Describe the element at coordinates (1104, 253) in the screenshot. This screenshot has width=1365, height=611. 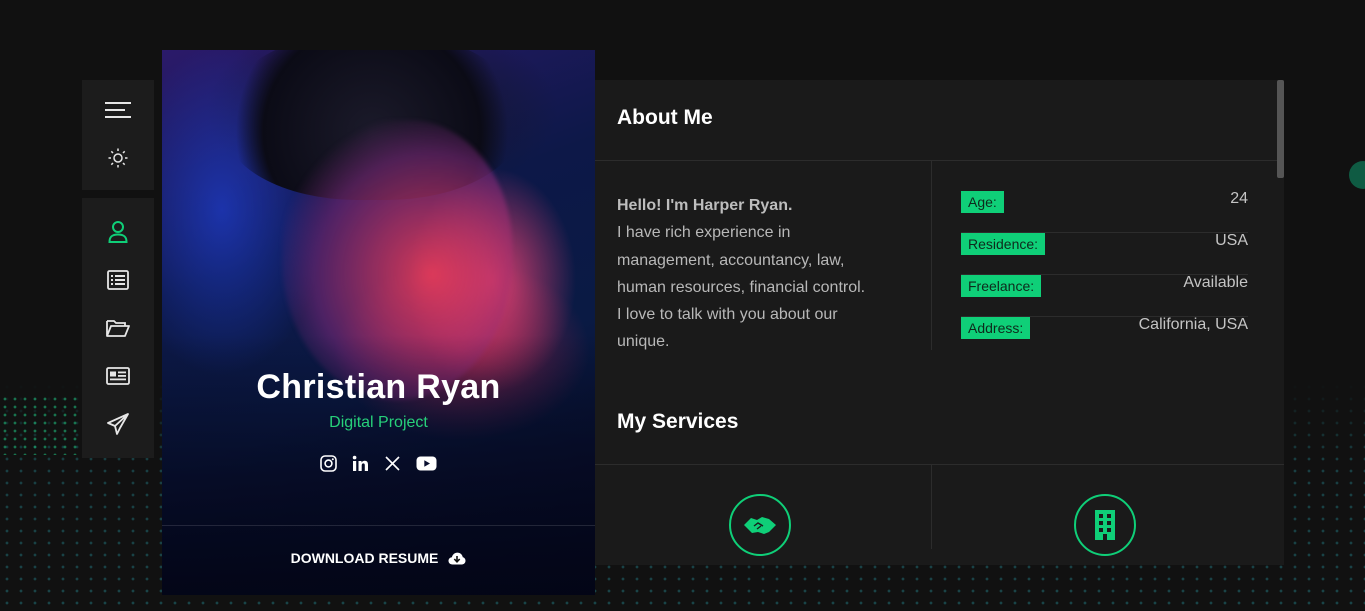
I see `info-row-residence: Residence: USA` at that location.